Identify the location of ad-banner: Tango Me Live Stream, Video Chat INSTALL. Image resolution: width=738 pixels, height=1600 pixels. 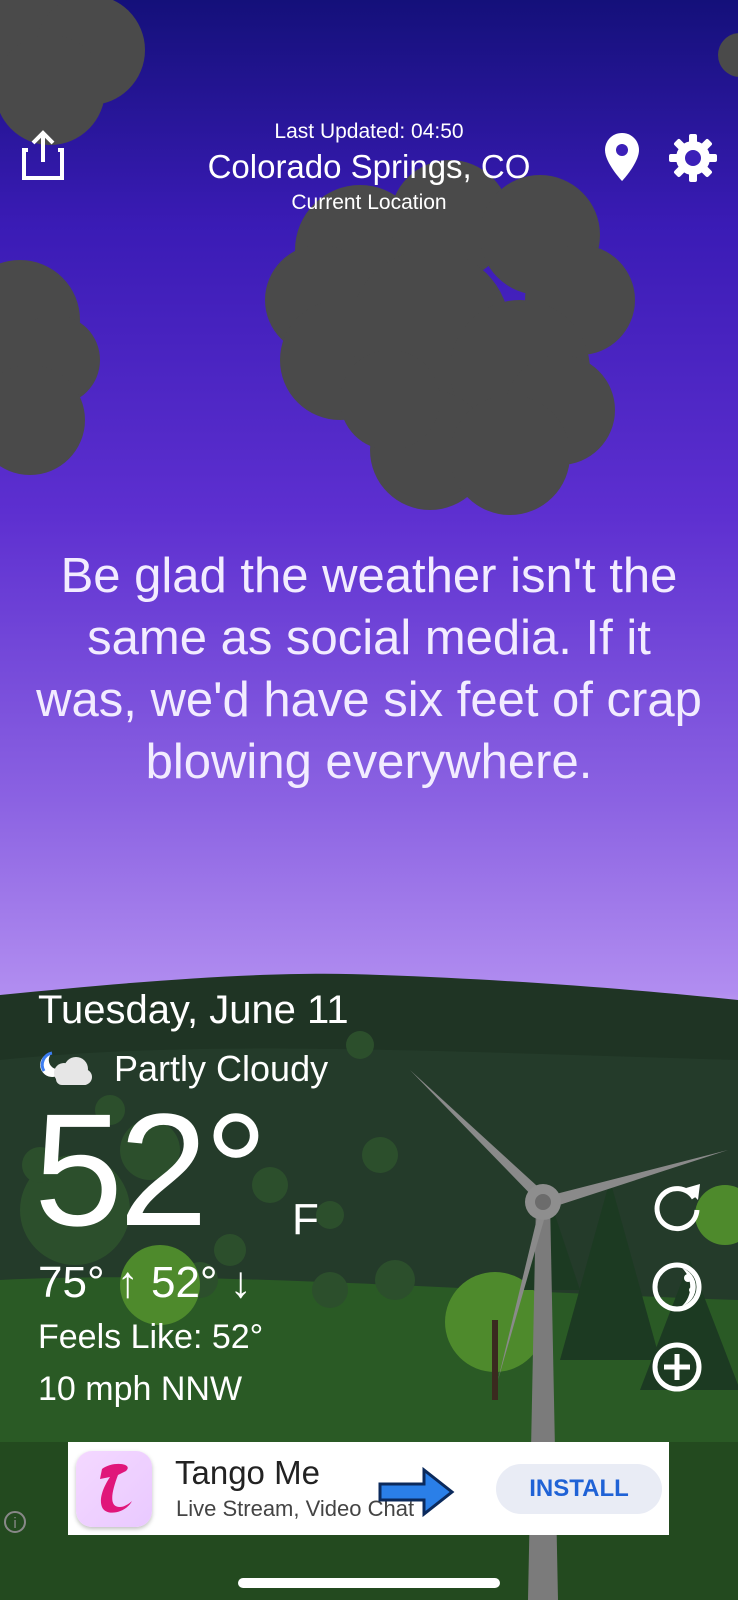
(368, 1488).